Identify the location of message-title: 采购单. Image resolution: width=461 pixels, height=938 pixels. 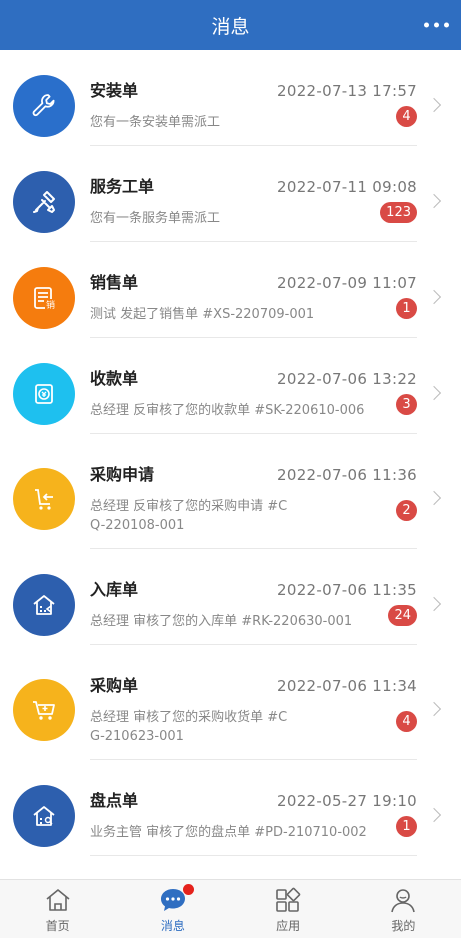
(114, 685).